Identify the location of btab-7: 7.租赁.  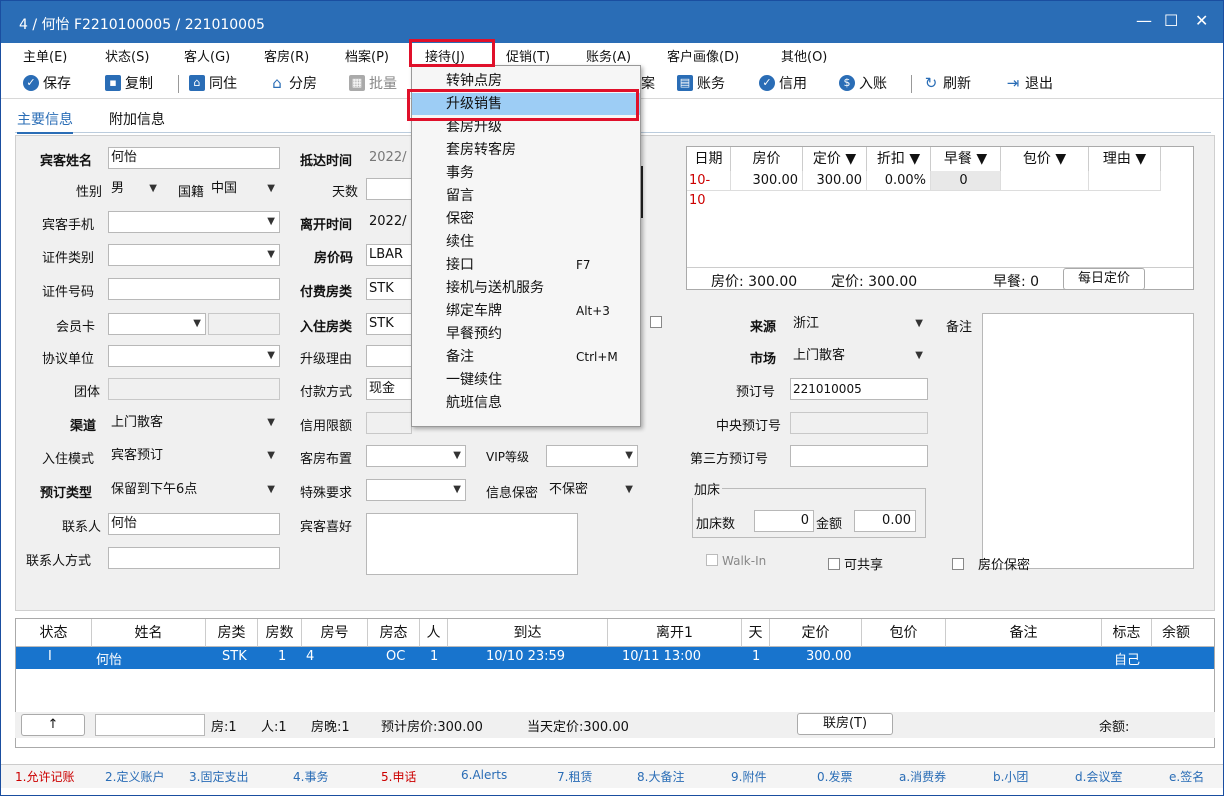
(574, 776).